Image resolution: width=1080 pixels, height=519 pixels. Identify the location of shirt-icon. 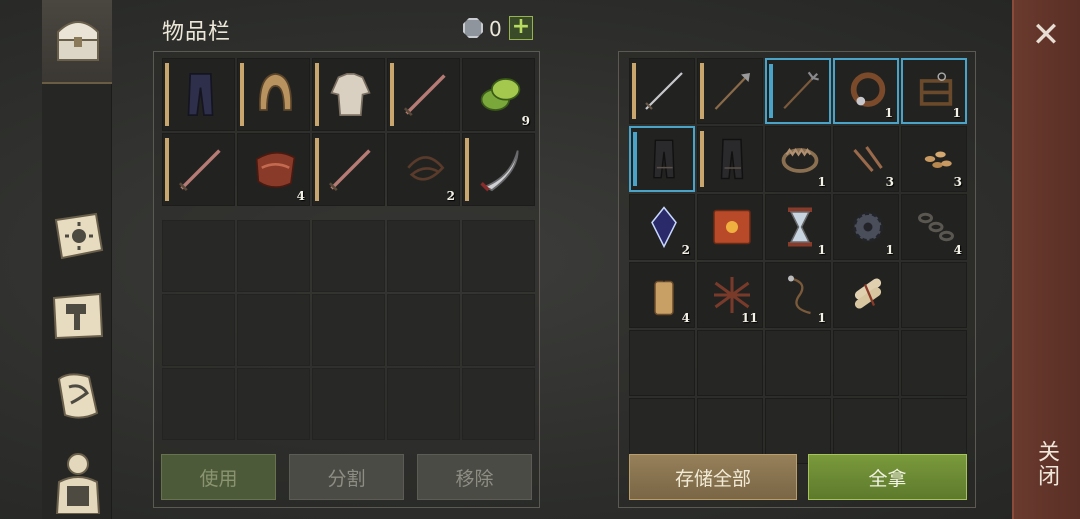
(350, 94).